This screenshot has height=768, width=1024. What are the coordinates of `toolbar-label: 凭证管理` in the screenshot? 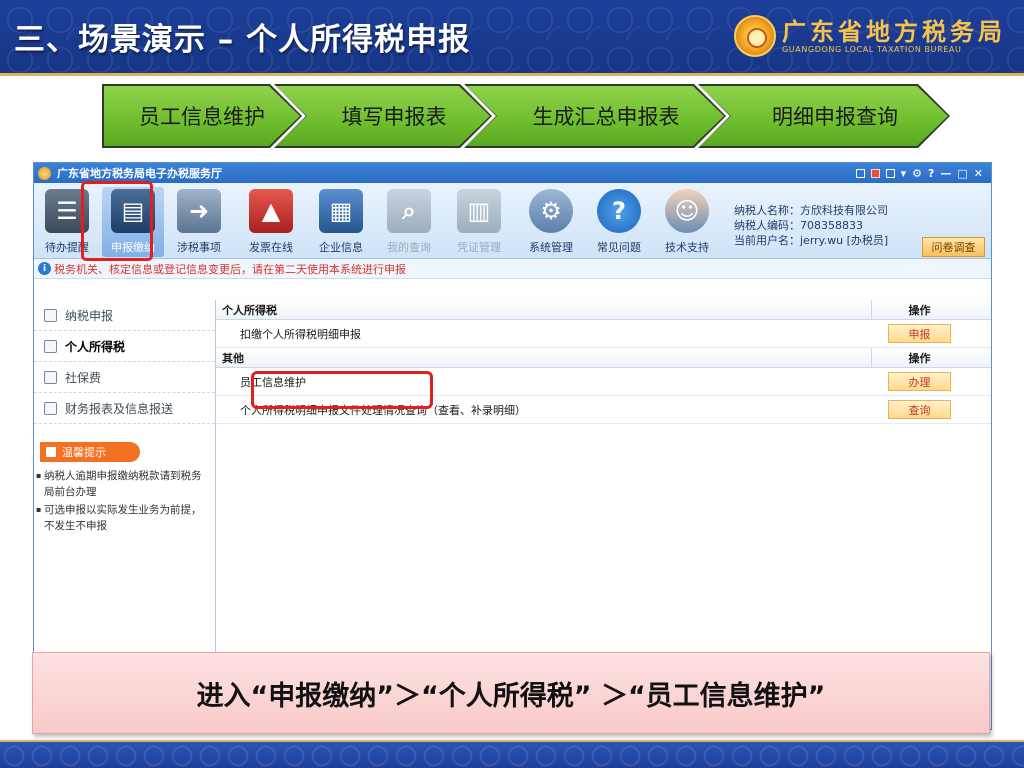 It's located at (479, 247).